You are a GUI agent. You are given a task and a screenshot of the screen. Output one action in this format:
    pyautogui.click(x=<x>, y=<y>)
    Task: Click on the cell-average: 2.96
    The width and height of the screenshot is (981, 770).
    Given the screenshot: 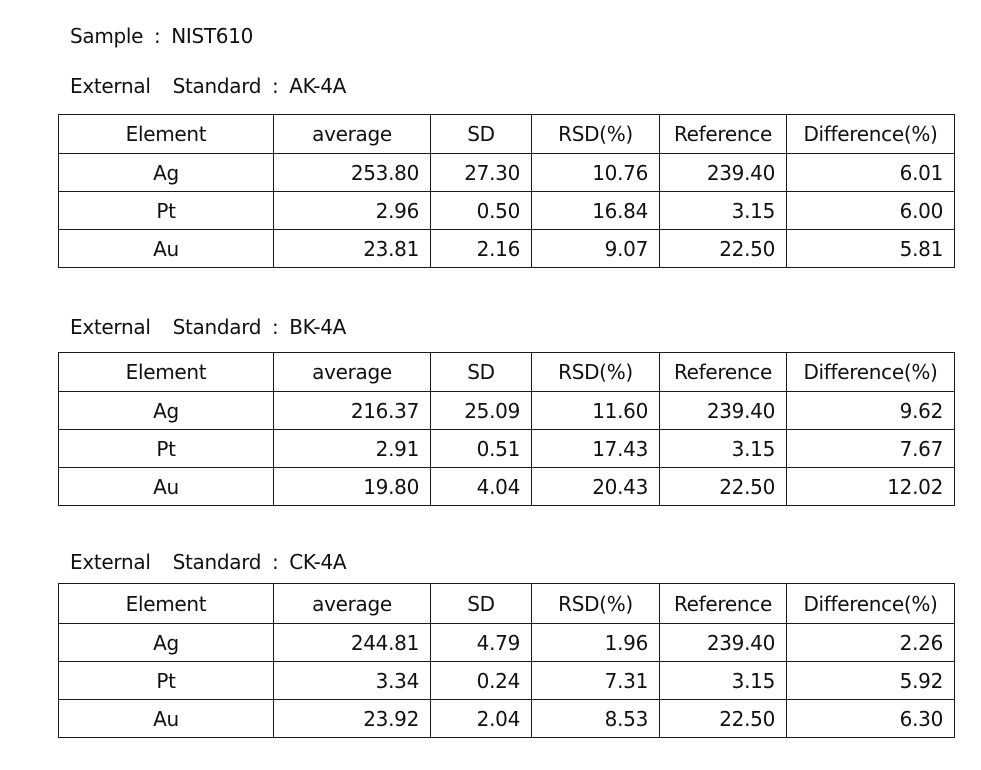 What is the action you would take?
    pyautogui.click(x=352, y=210)
    